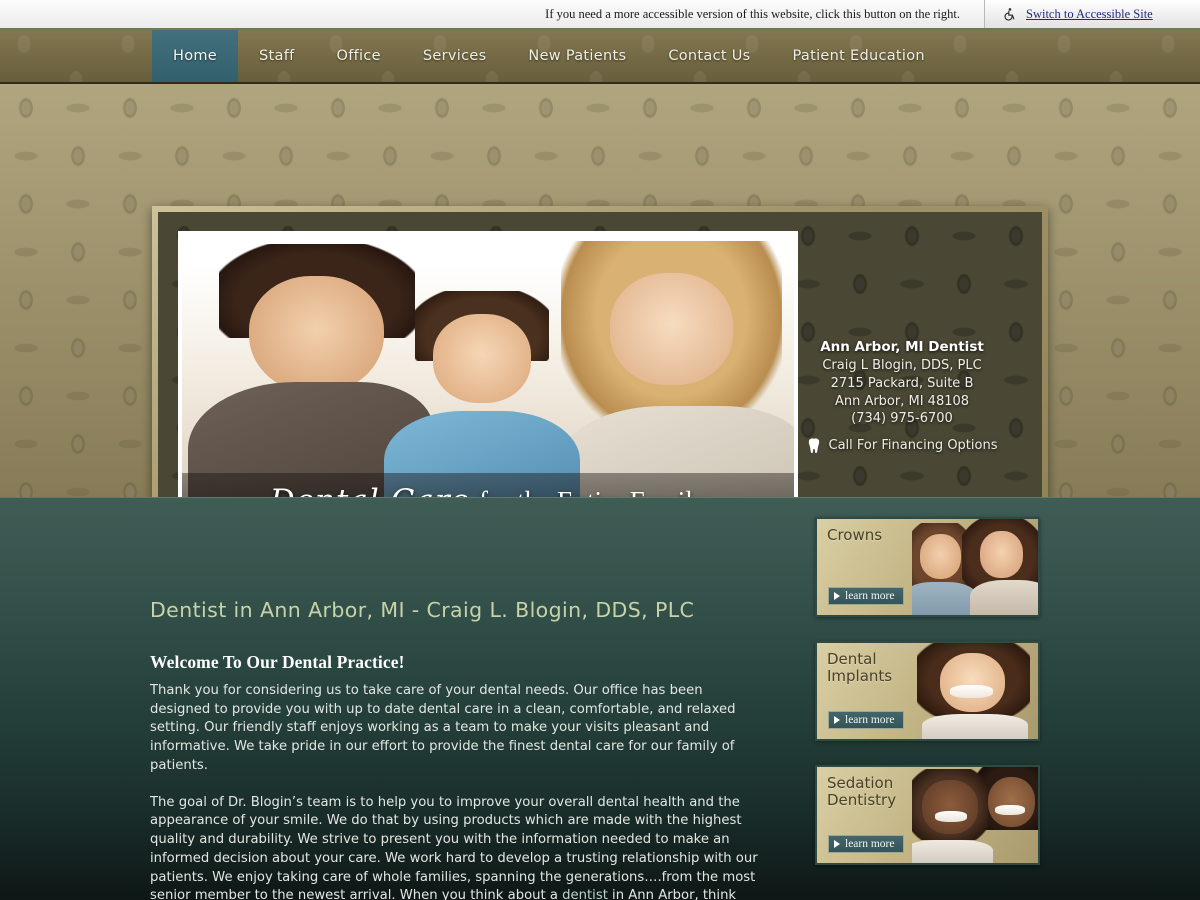 This screenshot has width=1200, height=900. I want to click on crowns-girl-body, so click(945, 598).